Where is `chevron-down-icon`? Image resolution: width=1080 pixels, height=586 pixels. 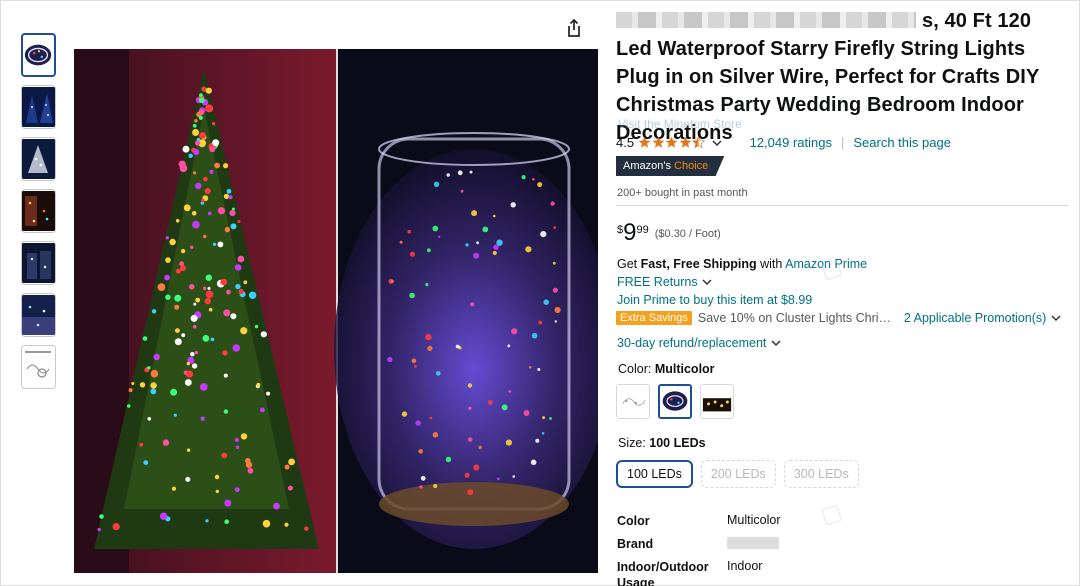
chevron-down-icon is located at coordinates (717, 143).